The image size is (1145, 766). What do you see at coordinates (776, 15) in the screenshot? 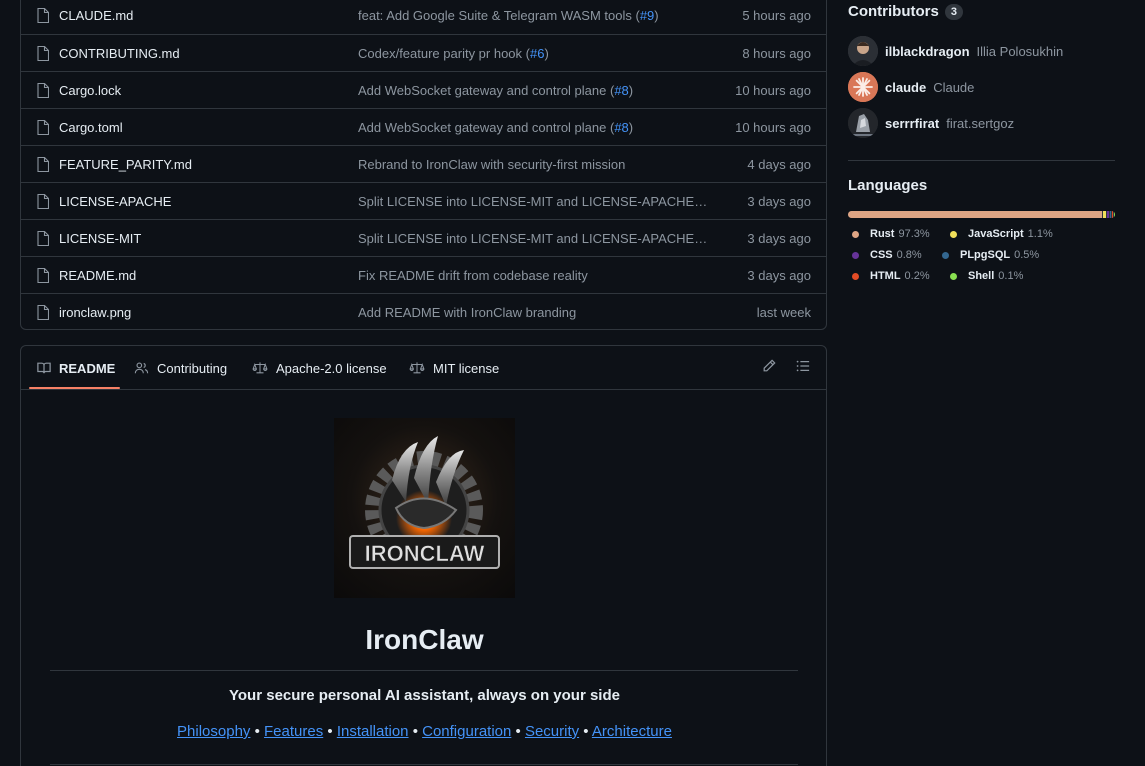
I see `commit-time: 5 hours ago` at bounding box center [776, 15].